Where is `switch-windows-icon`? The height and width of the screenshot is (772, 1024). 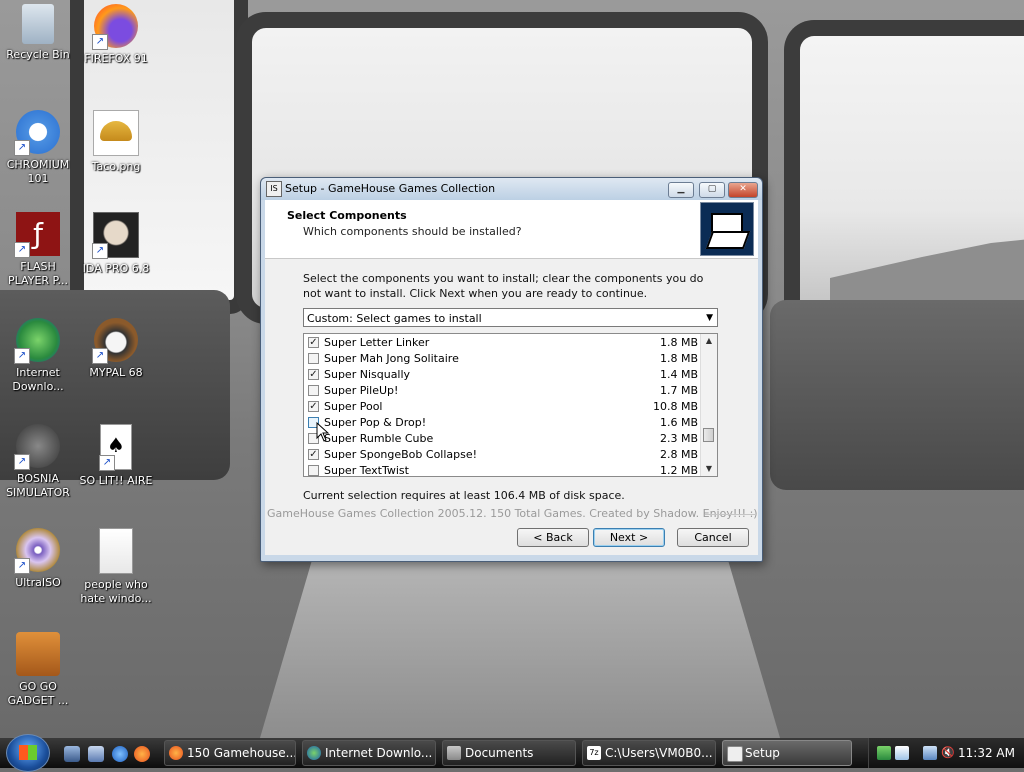 switch-windows-icon is located at coordinates (96, 754).